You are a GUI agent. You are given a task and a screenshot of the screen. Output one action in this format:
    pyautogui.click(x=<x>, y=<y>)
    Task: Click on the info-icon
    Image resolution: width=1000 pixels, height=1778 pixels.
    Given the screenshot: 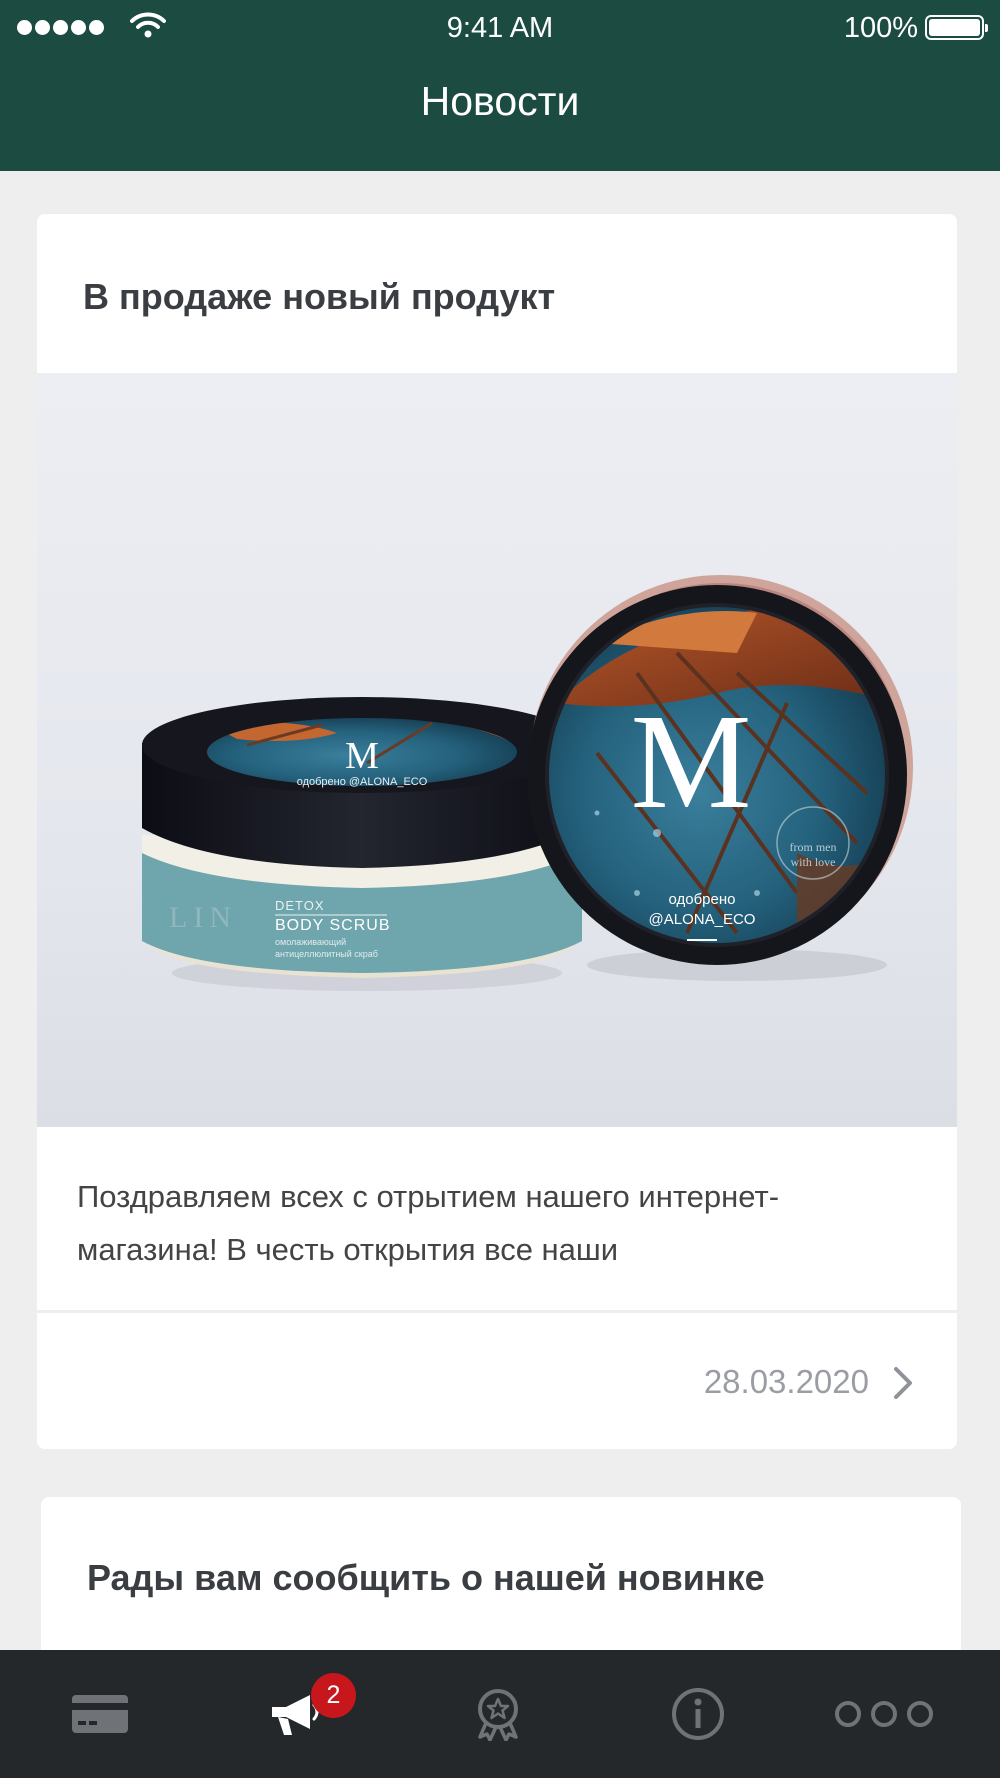 What is the action you would take?
    pyautogui.click(x=698, y=1714)
    